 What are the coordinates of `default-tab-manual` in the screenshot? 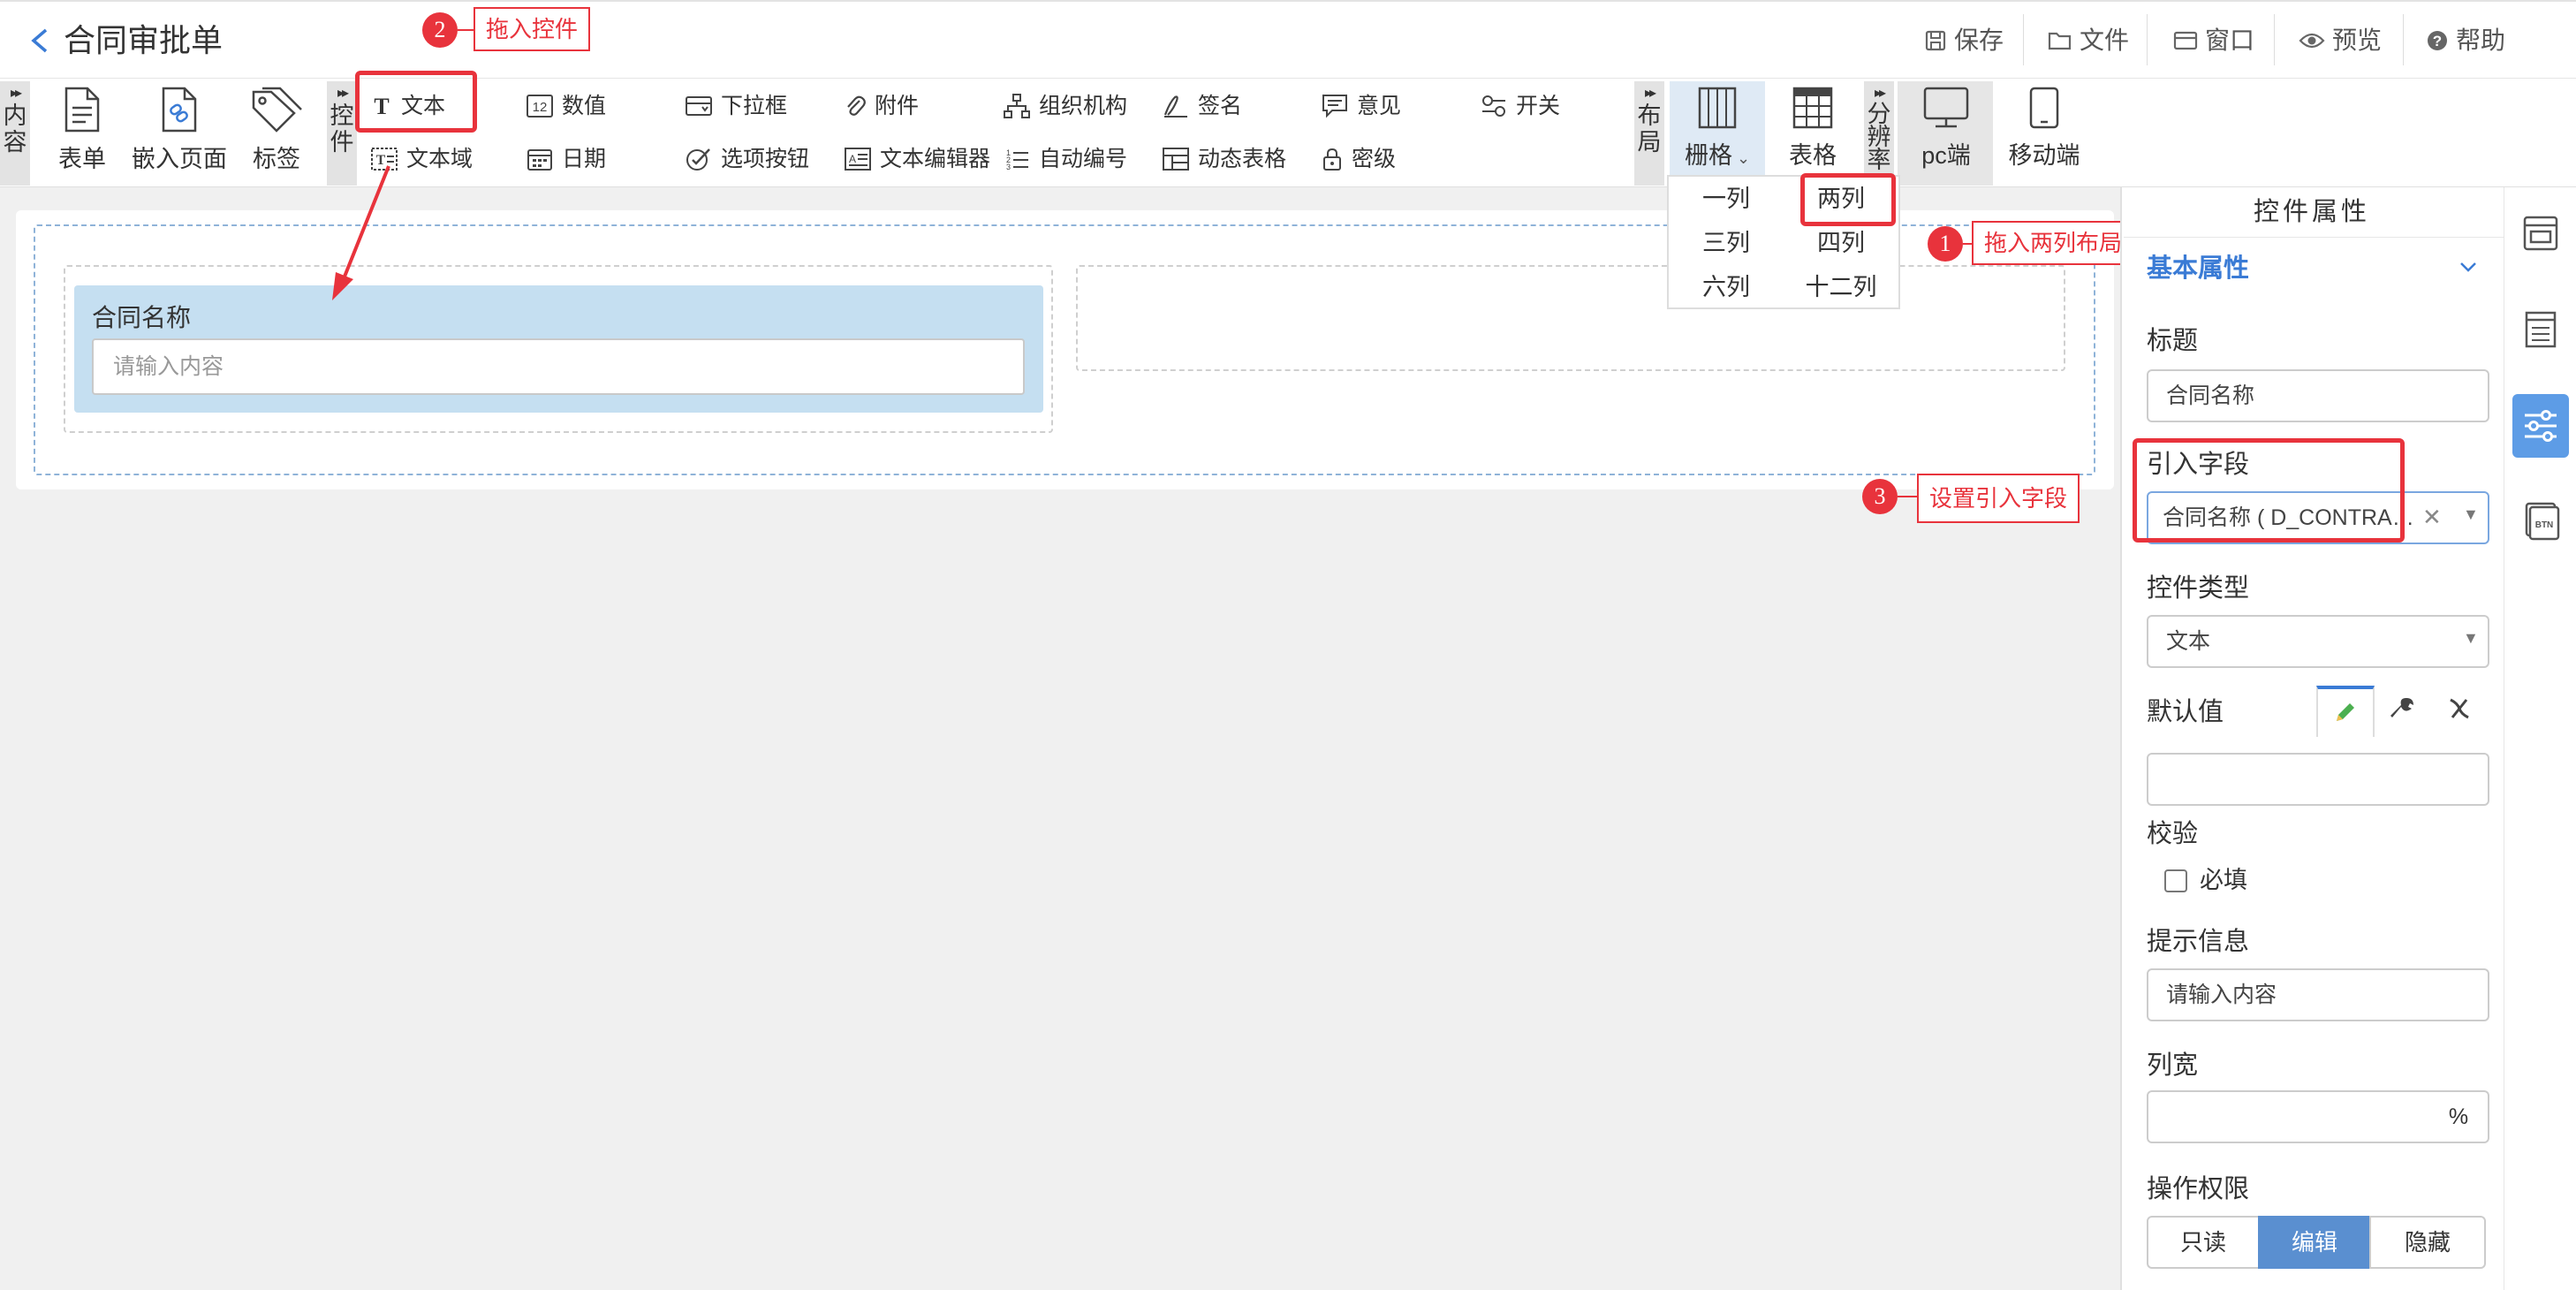 It's located at (2345, 711).